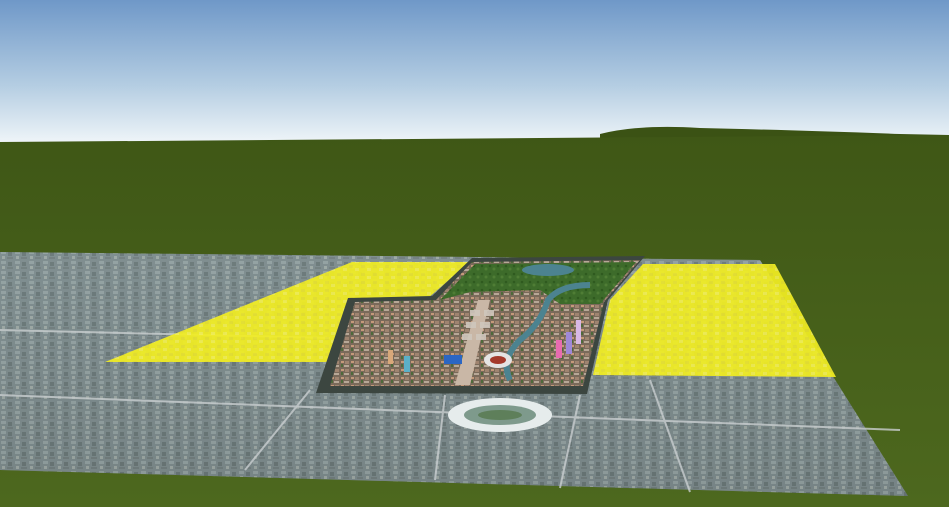 Image resolution: width=949 pixels, height=507 pixels. Describe the element at coordinates (453, 359) in the screenshot. I see `blue-building` at that location.